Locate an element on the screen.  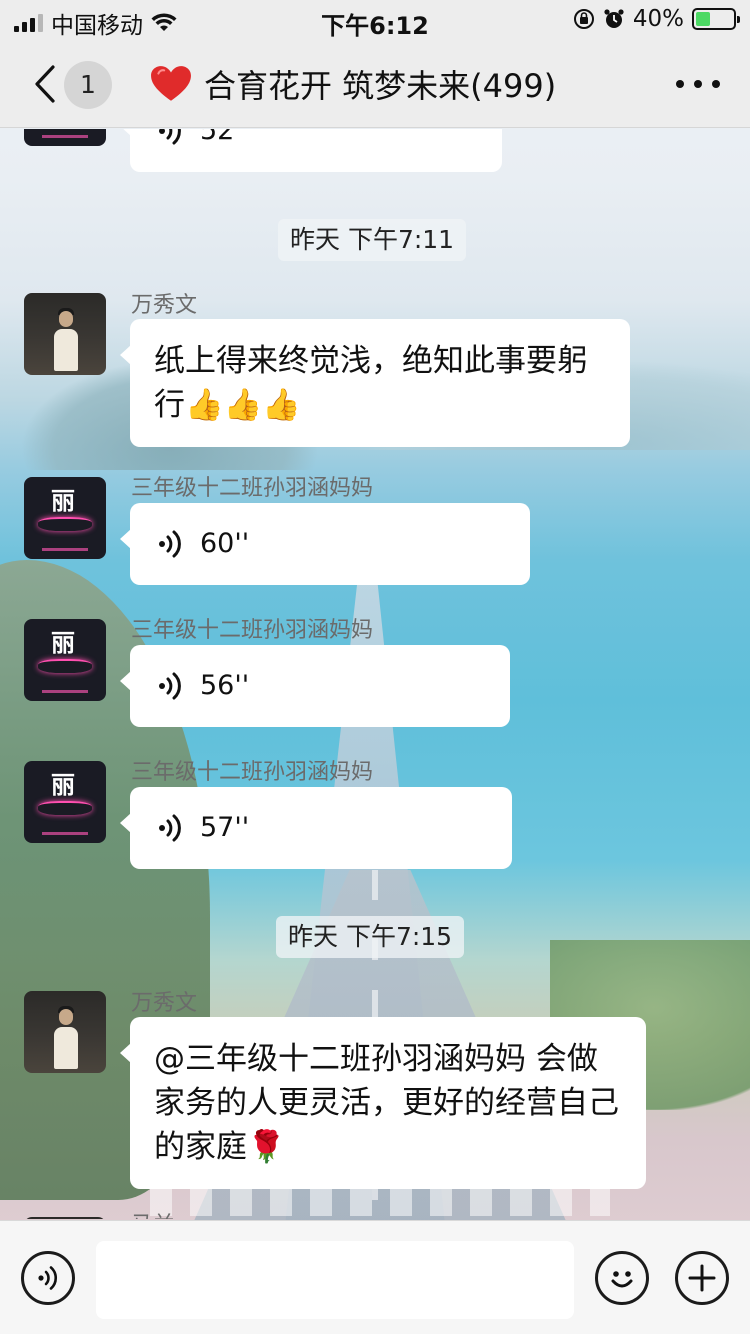
more-functions-button is located at coordinates (702, 1278).